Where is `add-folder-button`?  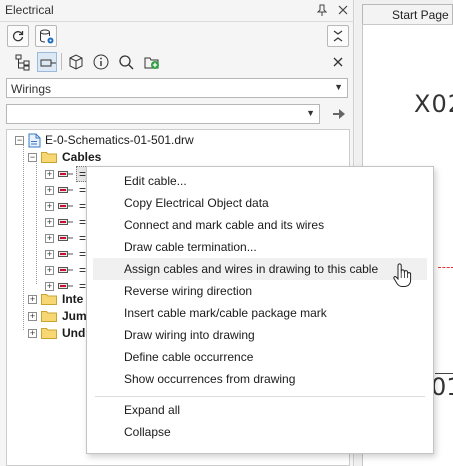 add-folder-button is located at coordinates (152, 62).